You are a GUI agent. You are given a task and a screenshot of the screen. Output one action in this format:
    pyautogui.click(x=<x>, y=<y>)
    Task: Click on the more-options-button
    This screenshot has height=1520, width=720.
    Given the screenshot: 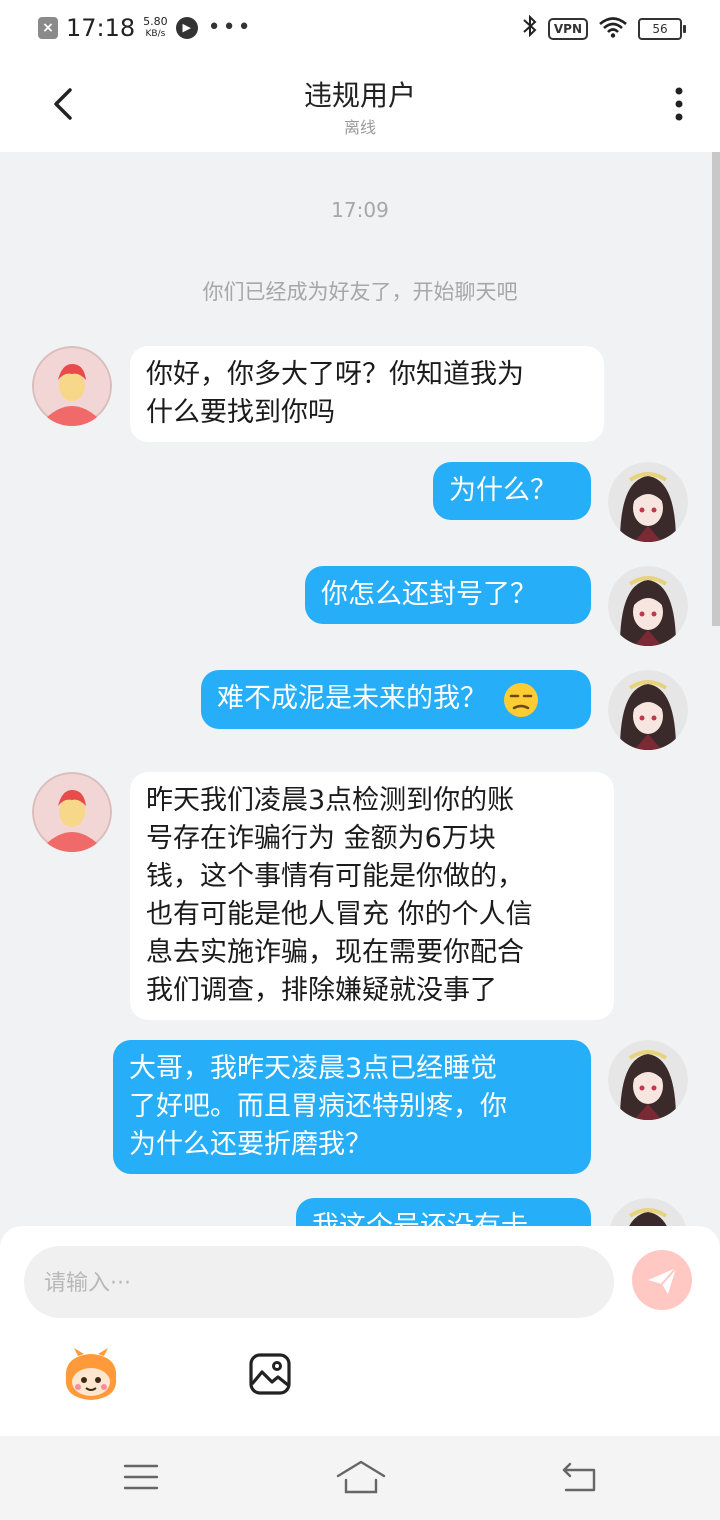 What is the action you would take?
    pyautogui.click(x=679, y=104)
    